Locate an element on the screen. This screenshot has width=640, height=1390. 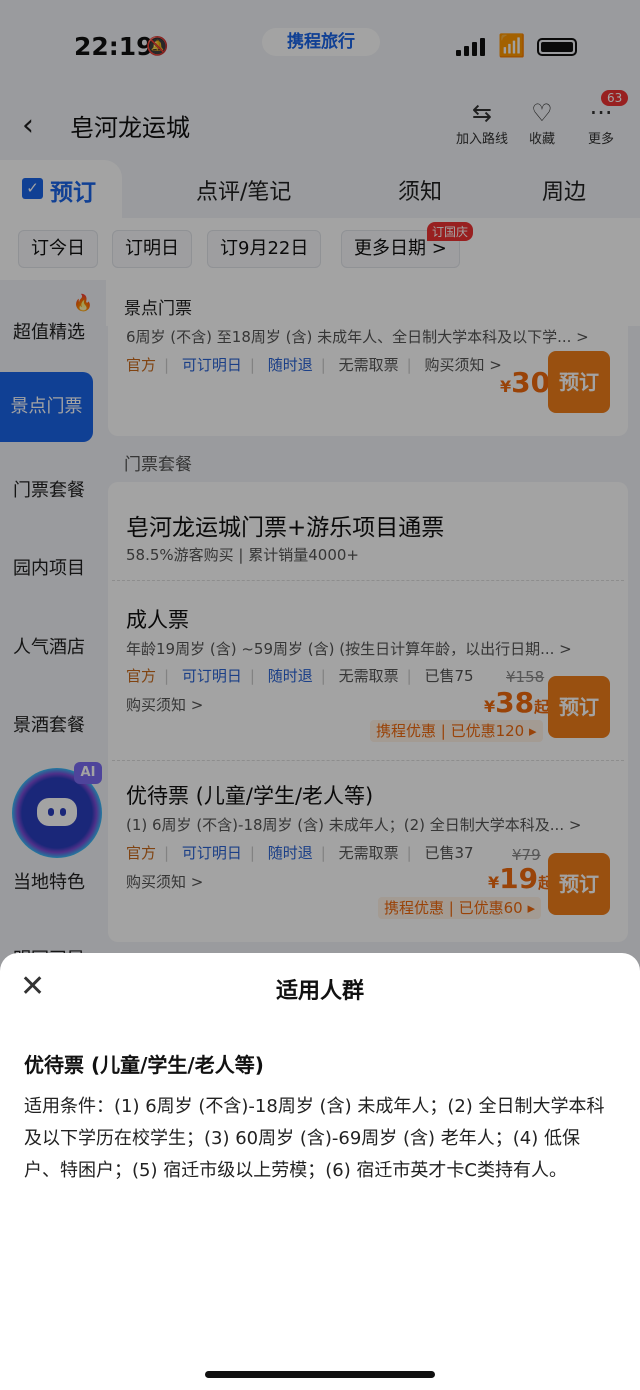
sheet-title: 适用人群 is located at coordinates (319, 991).